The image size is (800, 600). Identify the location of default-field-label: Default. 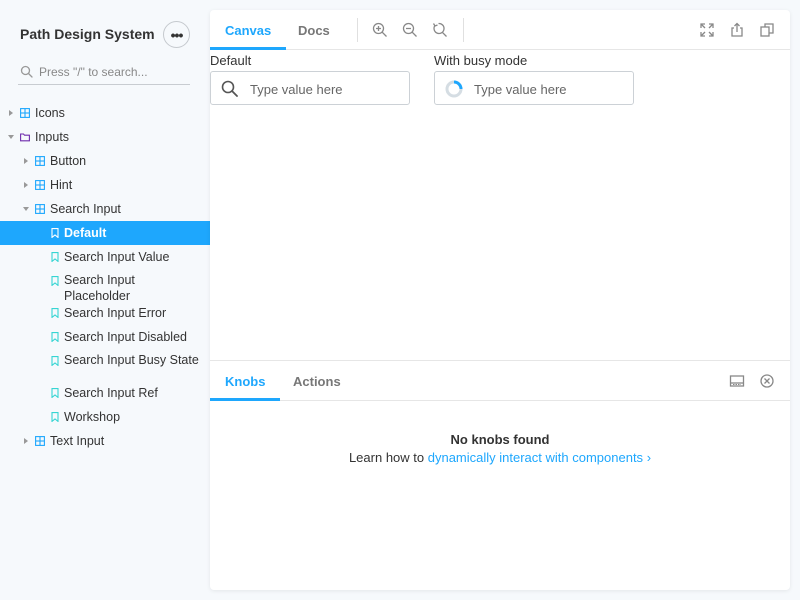
(231, 60).